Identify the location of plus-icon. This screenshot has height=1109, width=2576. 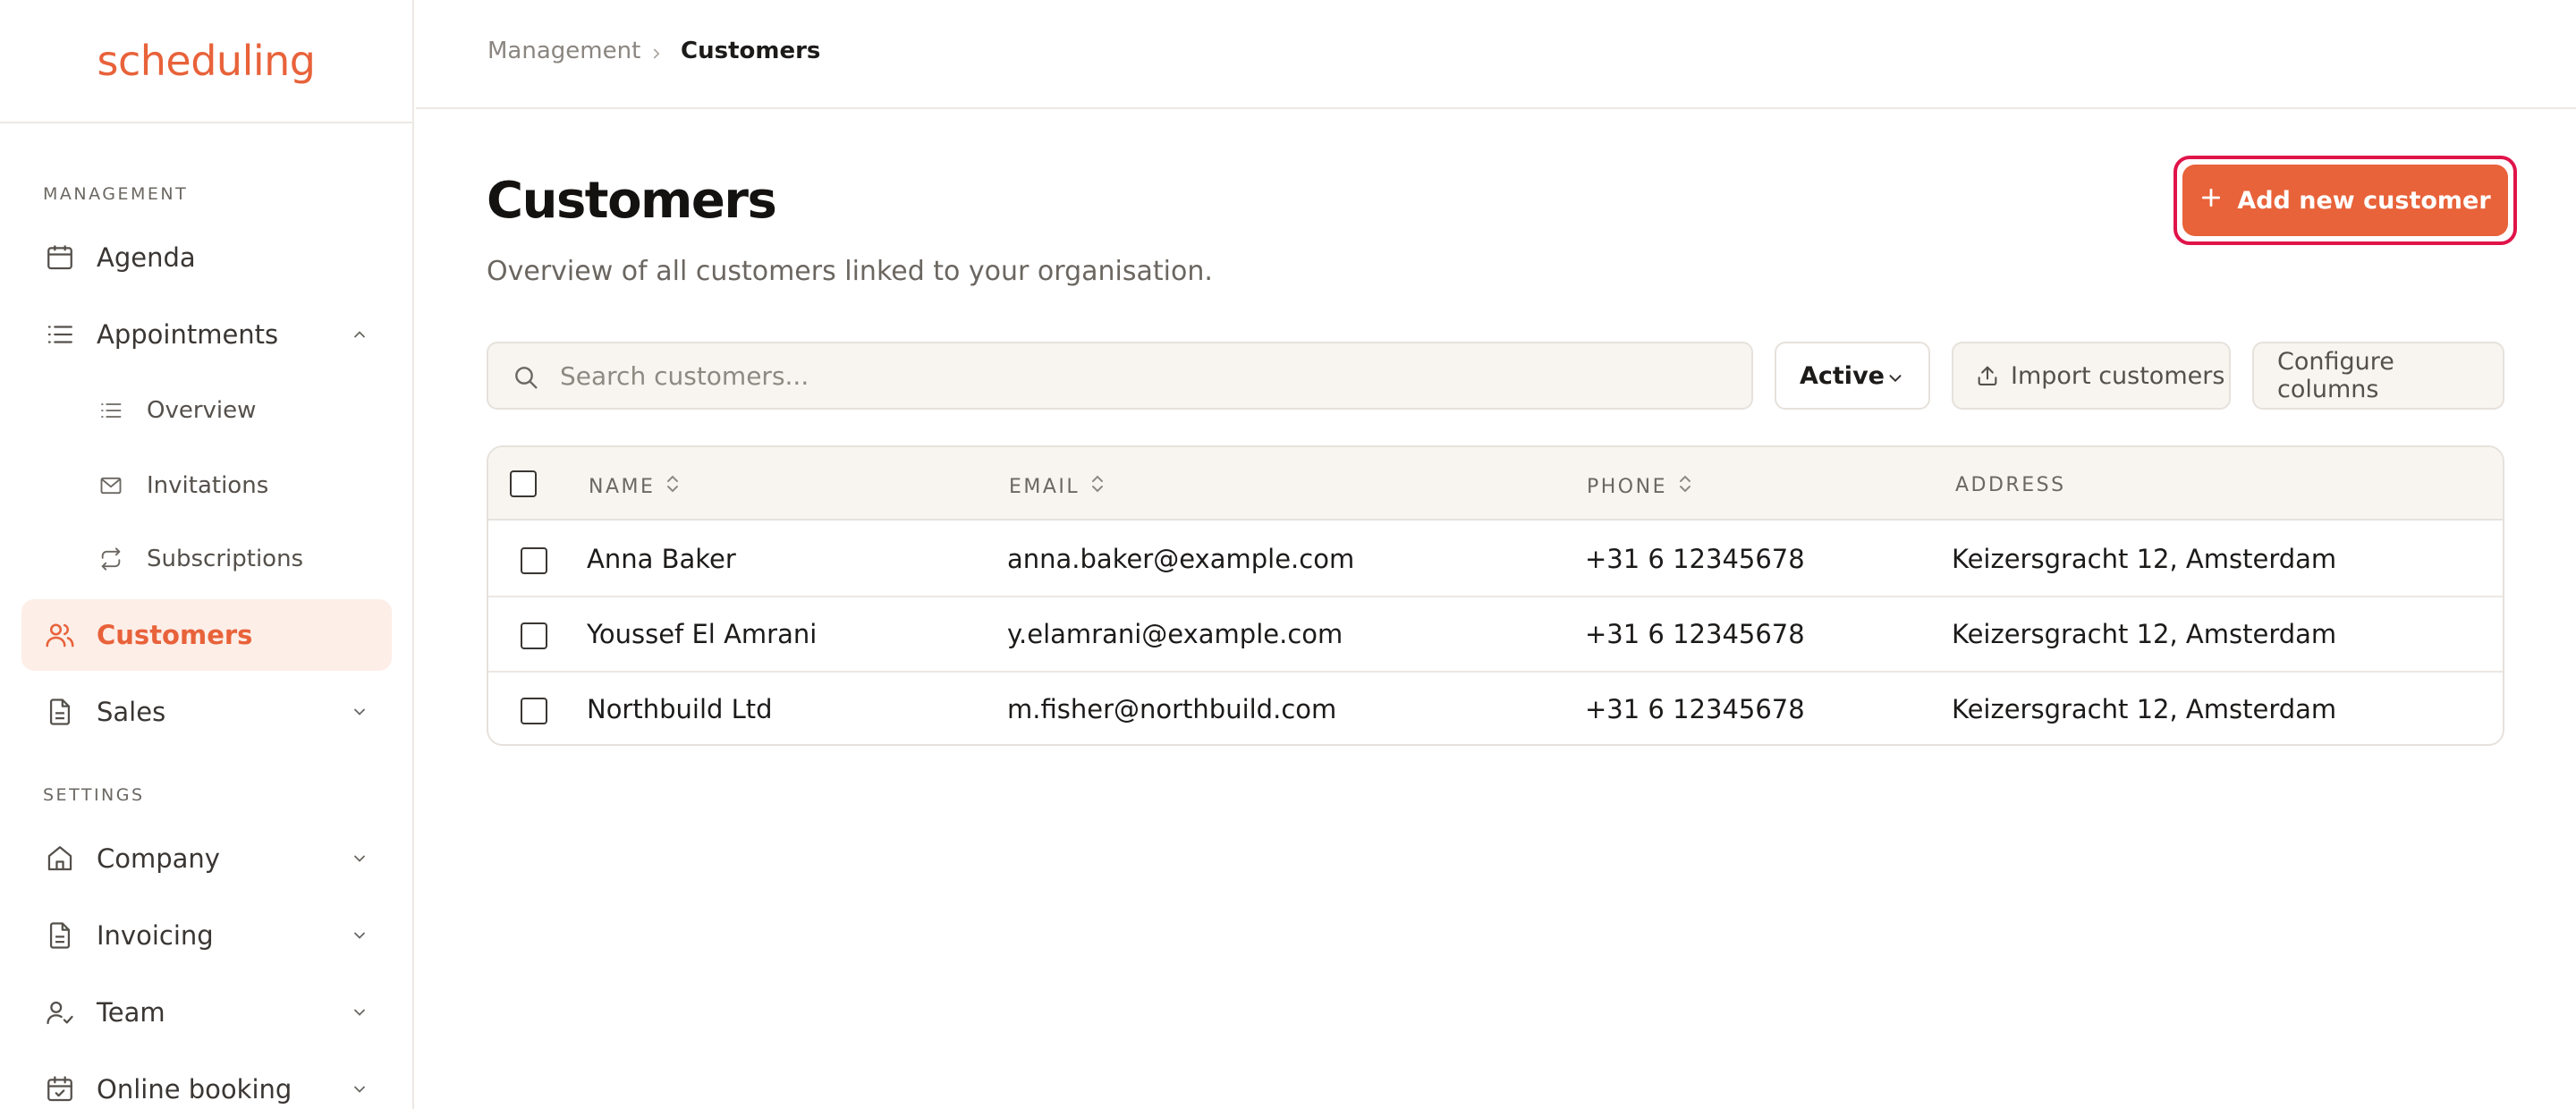
(2211, 201).